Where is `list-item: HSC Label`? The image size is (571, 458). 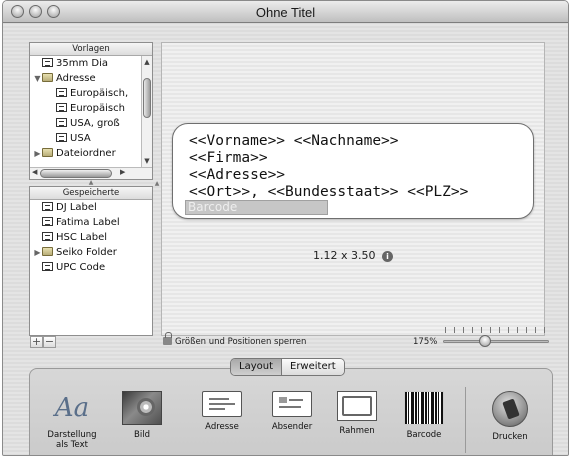 list-item: HSC Label is located at coordinates (91, 237).